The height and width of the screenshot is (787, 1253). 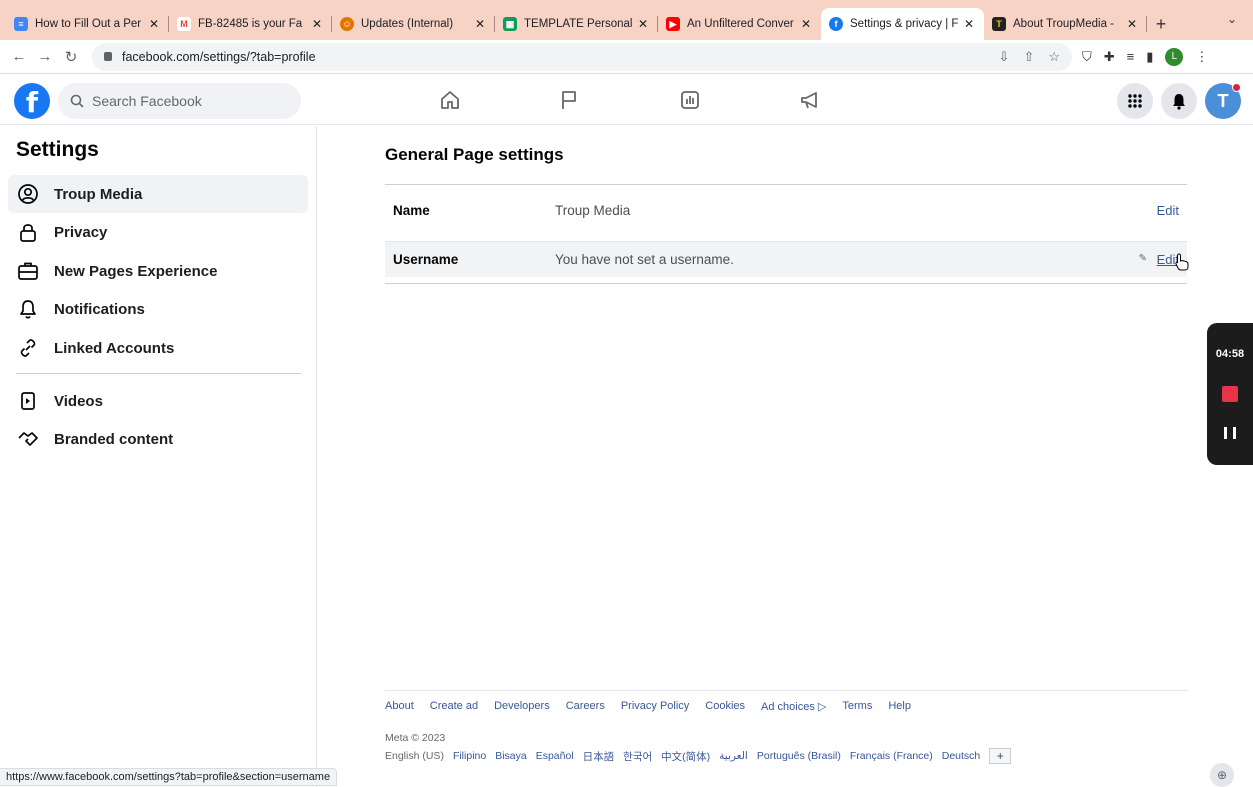 I want to click on stop-recording-button, so click(x=1230, y=394).